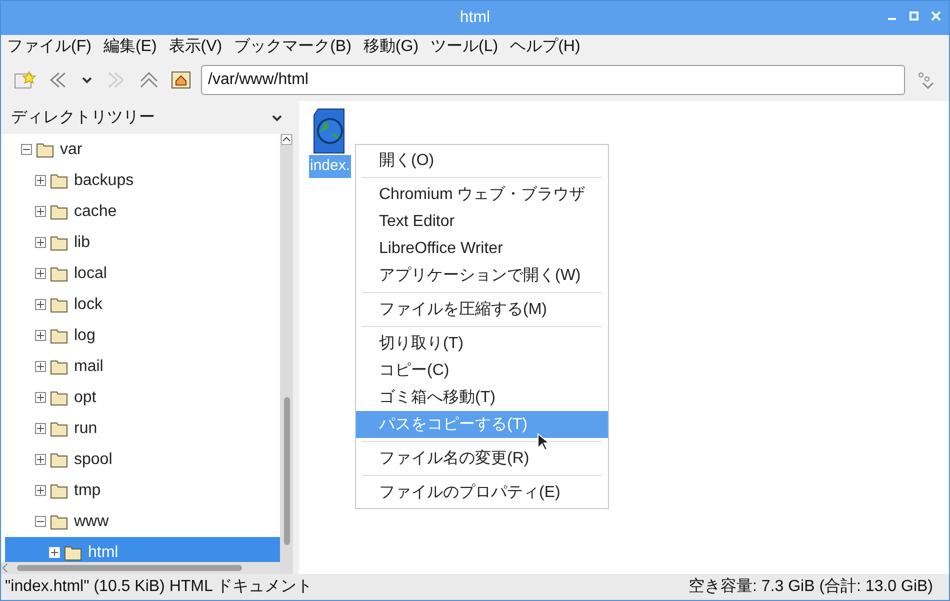 This screenshot has width=950, height=601. Describe the element at coordinates (482, 194) in the screenshot. I see `context-menu-item: Chromium ウェブ・ブラウザ` at that location.